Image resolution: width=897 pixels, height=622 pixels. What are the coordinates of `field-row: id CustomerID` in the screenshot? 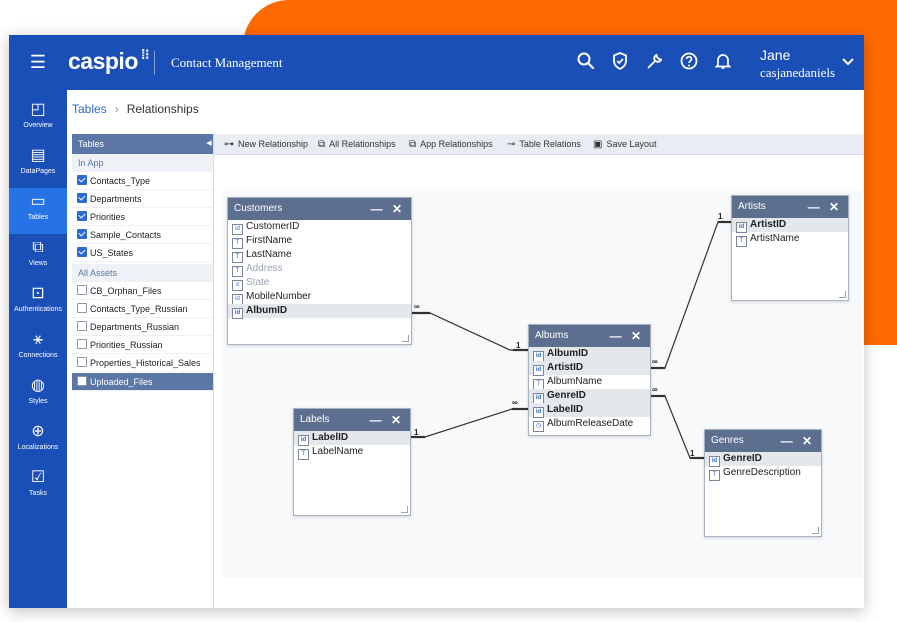 It's located at (319, 227).